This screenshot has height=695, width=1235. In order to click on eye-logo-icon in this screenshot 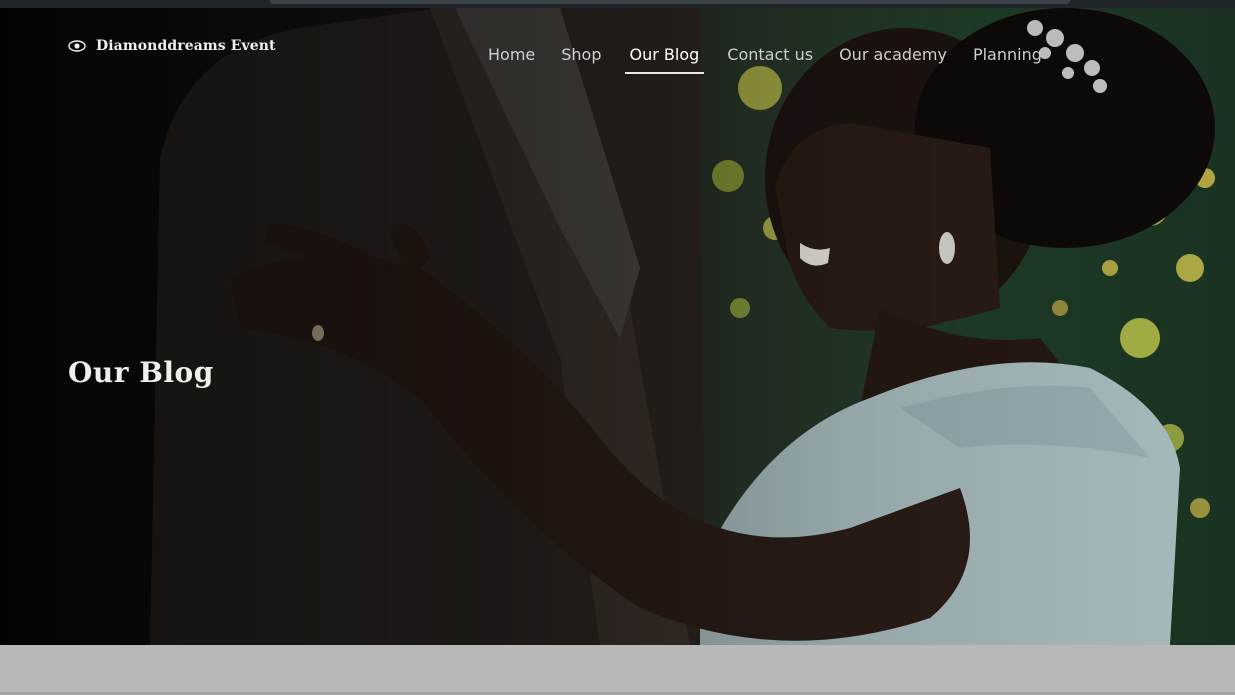, I will do `click(77, 46)`.